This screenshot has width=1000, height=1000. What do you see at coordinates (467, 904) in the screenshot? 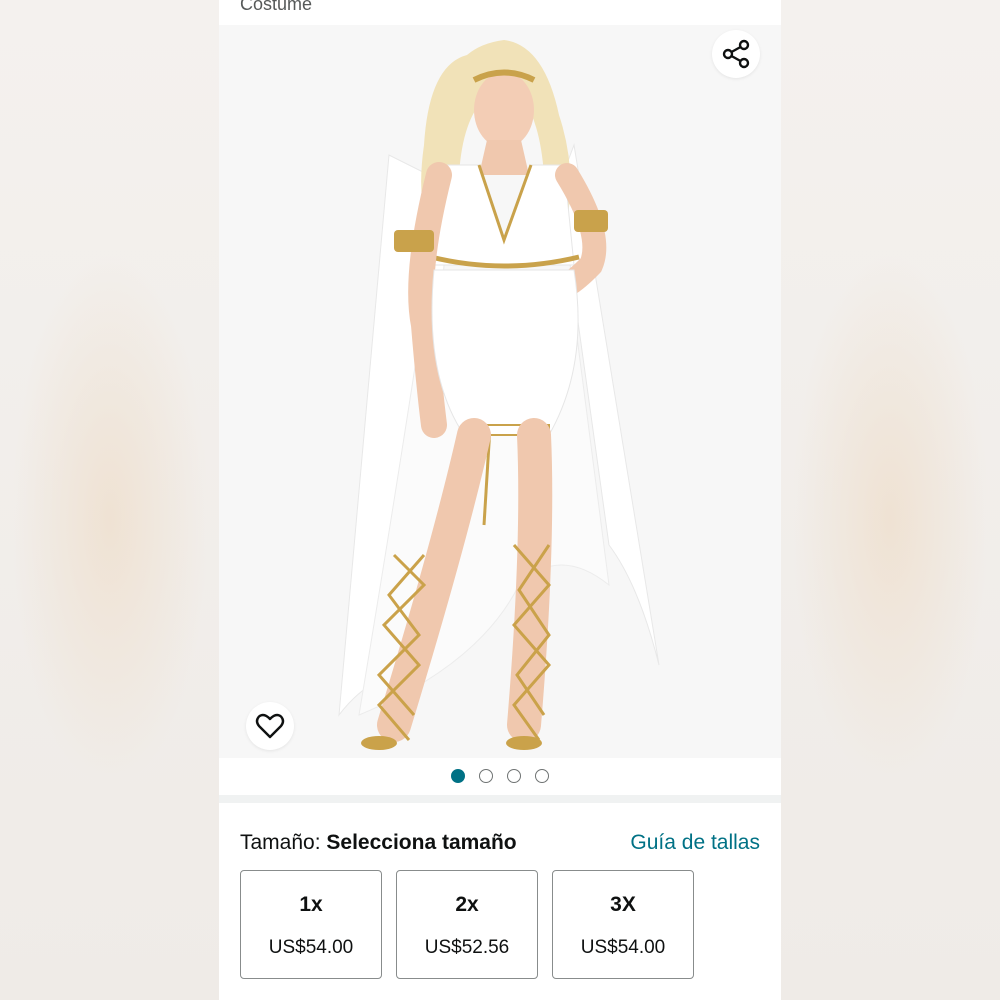
I see `size-option-name: 2x` at bounding box center [467, 904].